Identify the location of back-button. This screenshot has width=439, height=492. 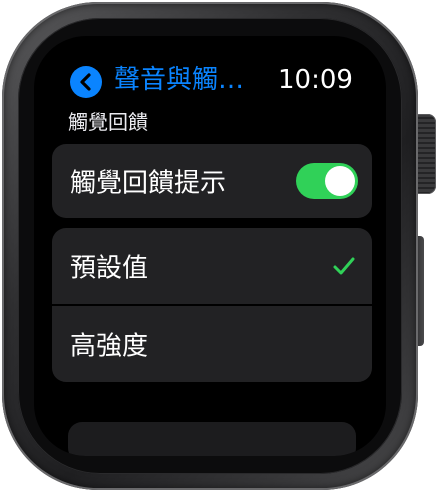
(86, 82).